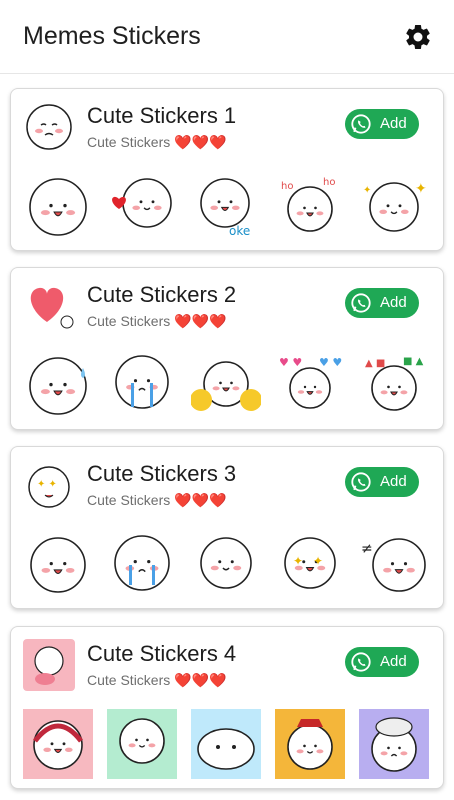 This screenshot has height=800, width=454. What do you see at coordinates (142, 203) in the screenshot?
I see `heart-wink-sticker` at bounding box center [142, 203].